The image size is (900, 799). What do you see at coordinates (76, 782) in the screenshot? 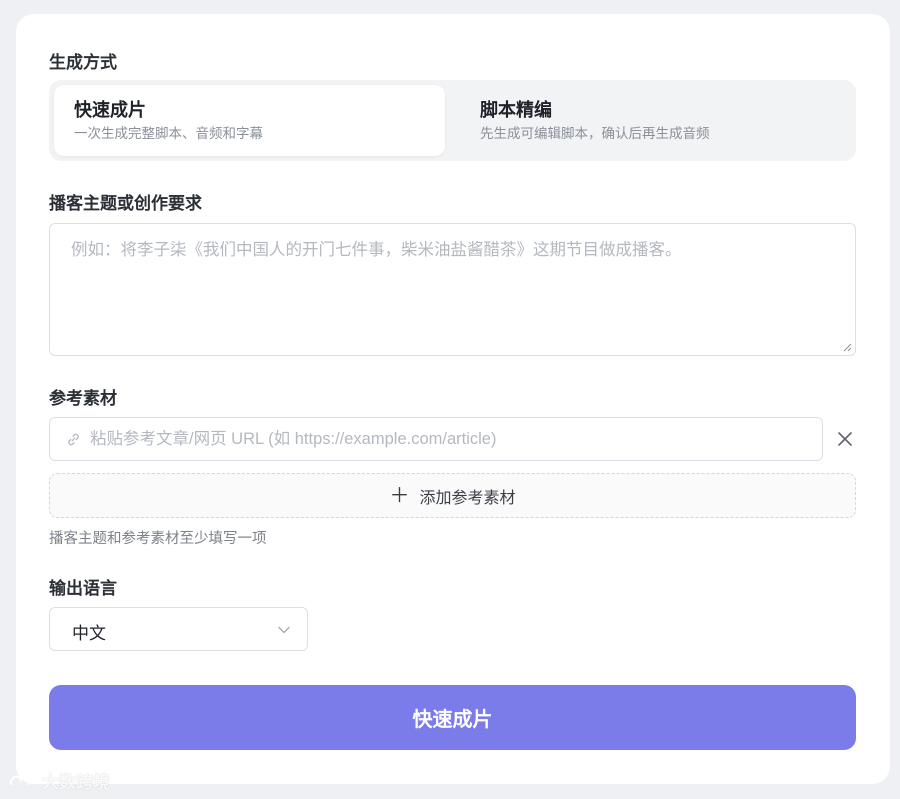
I see `watermark-text: 大数跨境` at bounding box center [76, 782].